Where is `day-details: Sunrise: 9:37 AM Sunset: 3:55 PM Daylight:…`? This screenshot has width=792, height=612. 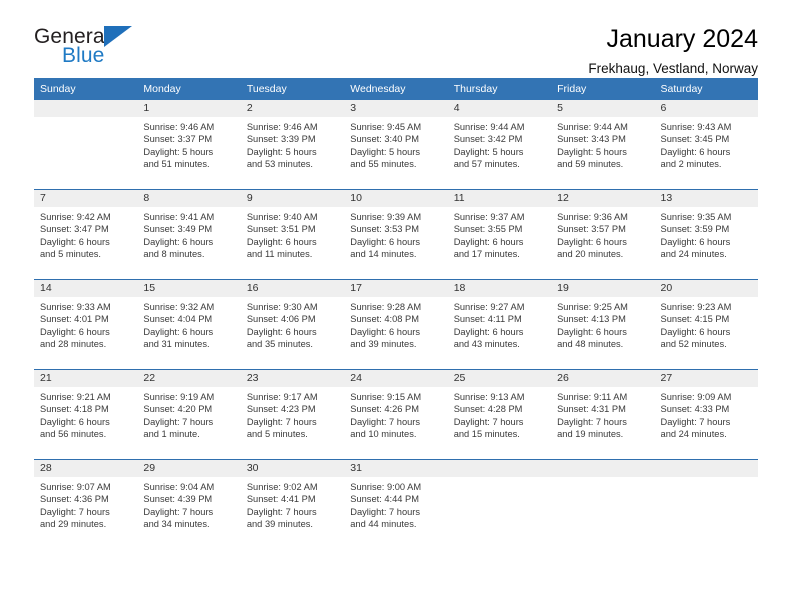 day-details: Sunrise: 9:37 AM Sunset: 3:55 PM Daylight:… is located at coordinates (499, 234).